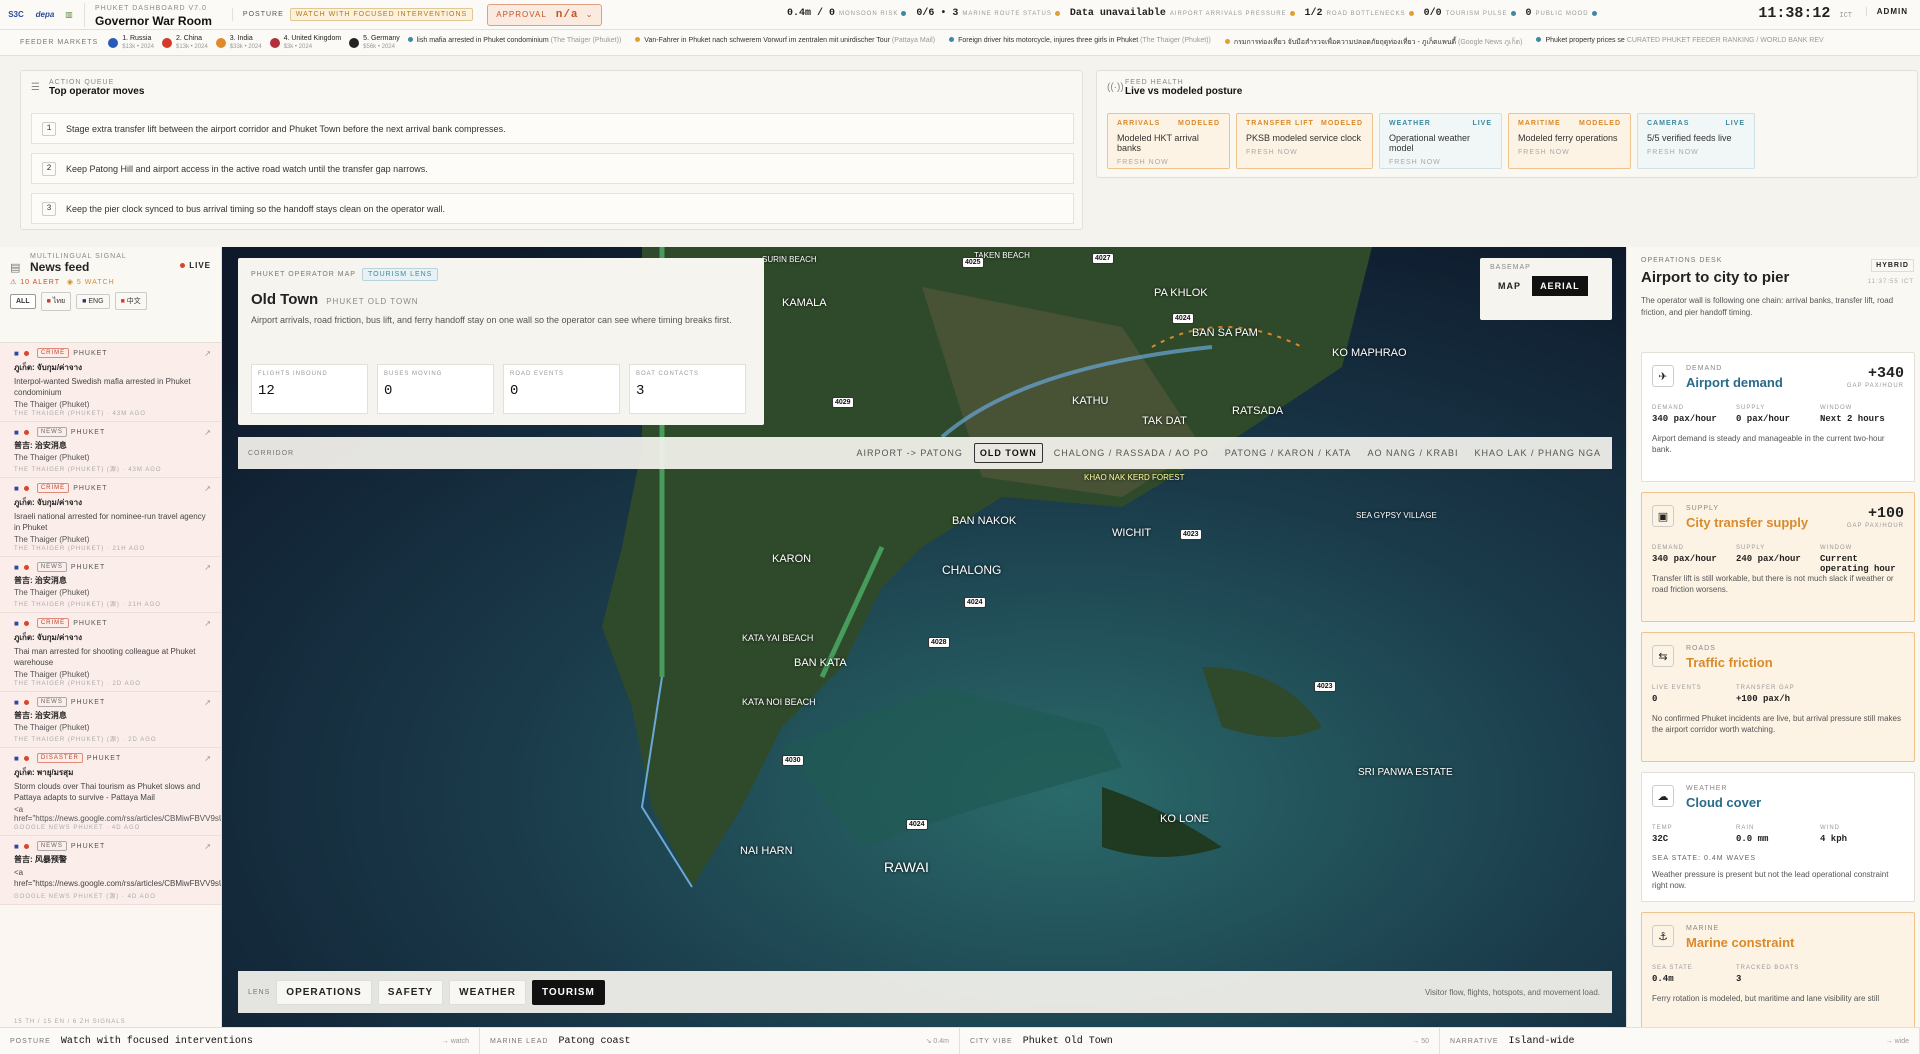 The height and width of the screenshot is (1054, 1920). What do you see at coordinates (1184, 819) in the screenshot?
I see `map-place-label: KO LONE` at bounding box center [1184, 819].